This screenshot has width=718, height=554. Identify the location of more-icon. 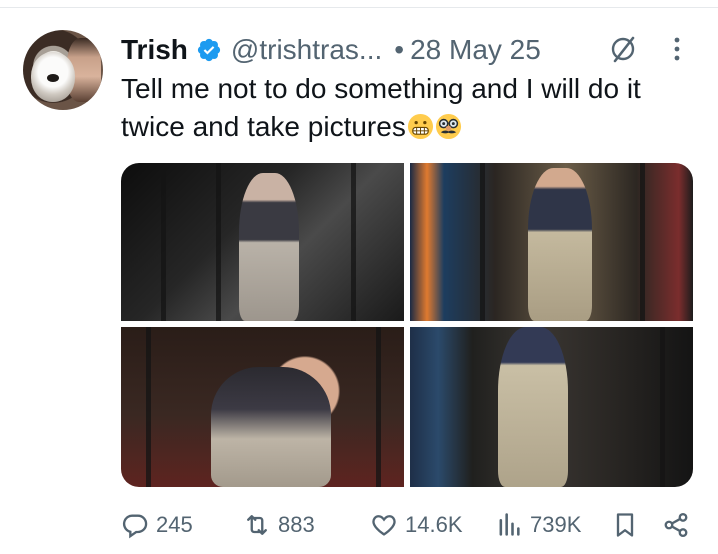
(677, 49).